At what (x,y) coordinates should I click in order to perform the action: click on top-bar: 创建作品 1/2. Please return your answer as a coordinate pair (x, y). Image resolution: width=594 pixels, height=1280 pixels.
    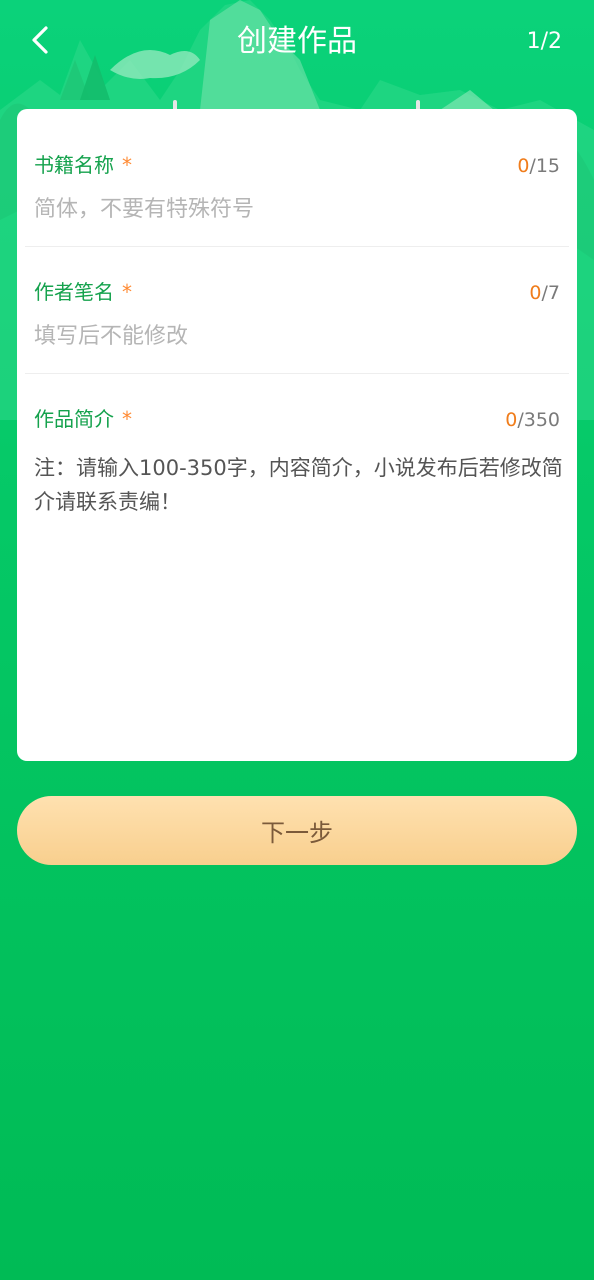
    Looking at the image, I should click on (297, 42).